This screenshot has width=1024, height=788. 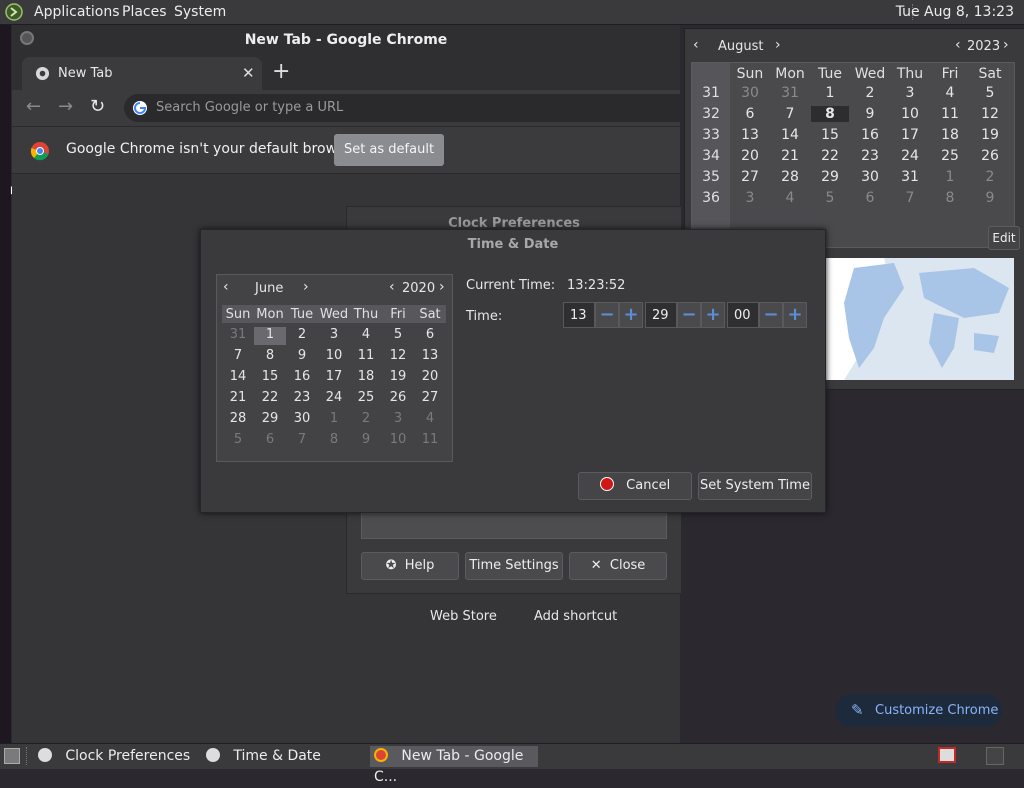 I want to click on menu-system: System, so click(x=200, y=12).